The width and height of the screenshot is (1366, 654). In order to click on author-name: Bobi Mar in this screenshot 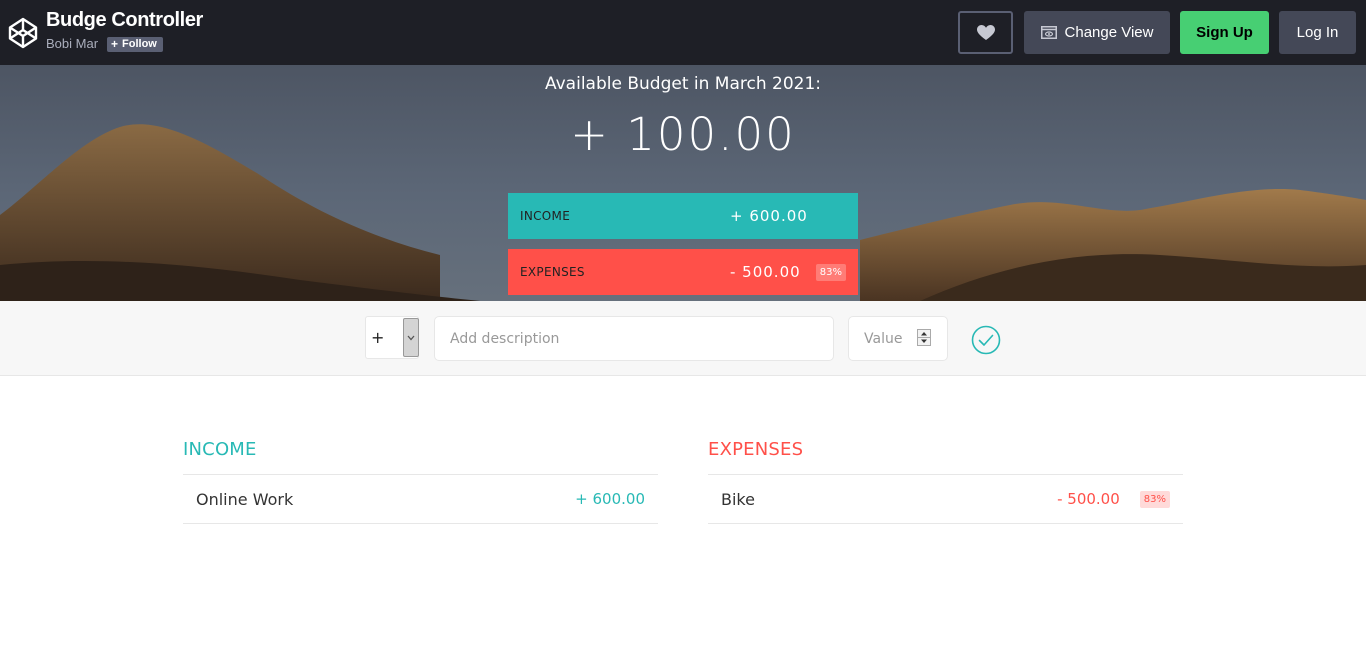, I will do `click(72, 43)`.